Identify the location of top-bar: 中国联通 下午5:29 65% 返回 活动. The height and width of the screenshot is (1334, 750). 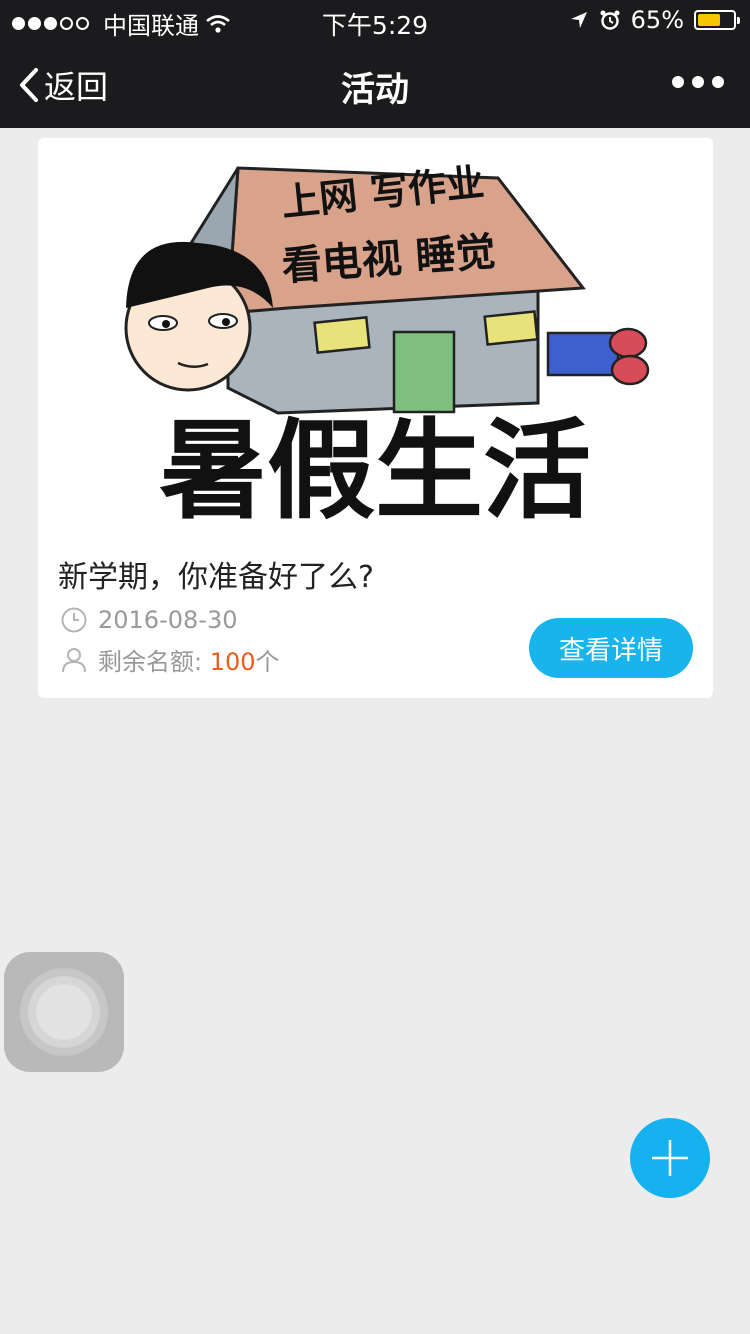
(375, 64).